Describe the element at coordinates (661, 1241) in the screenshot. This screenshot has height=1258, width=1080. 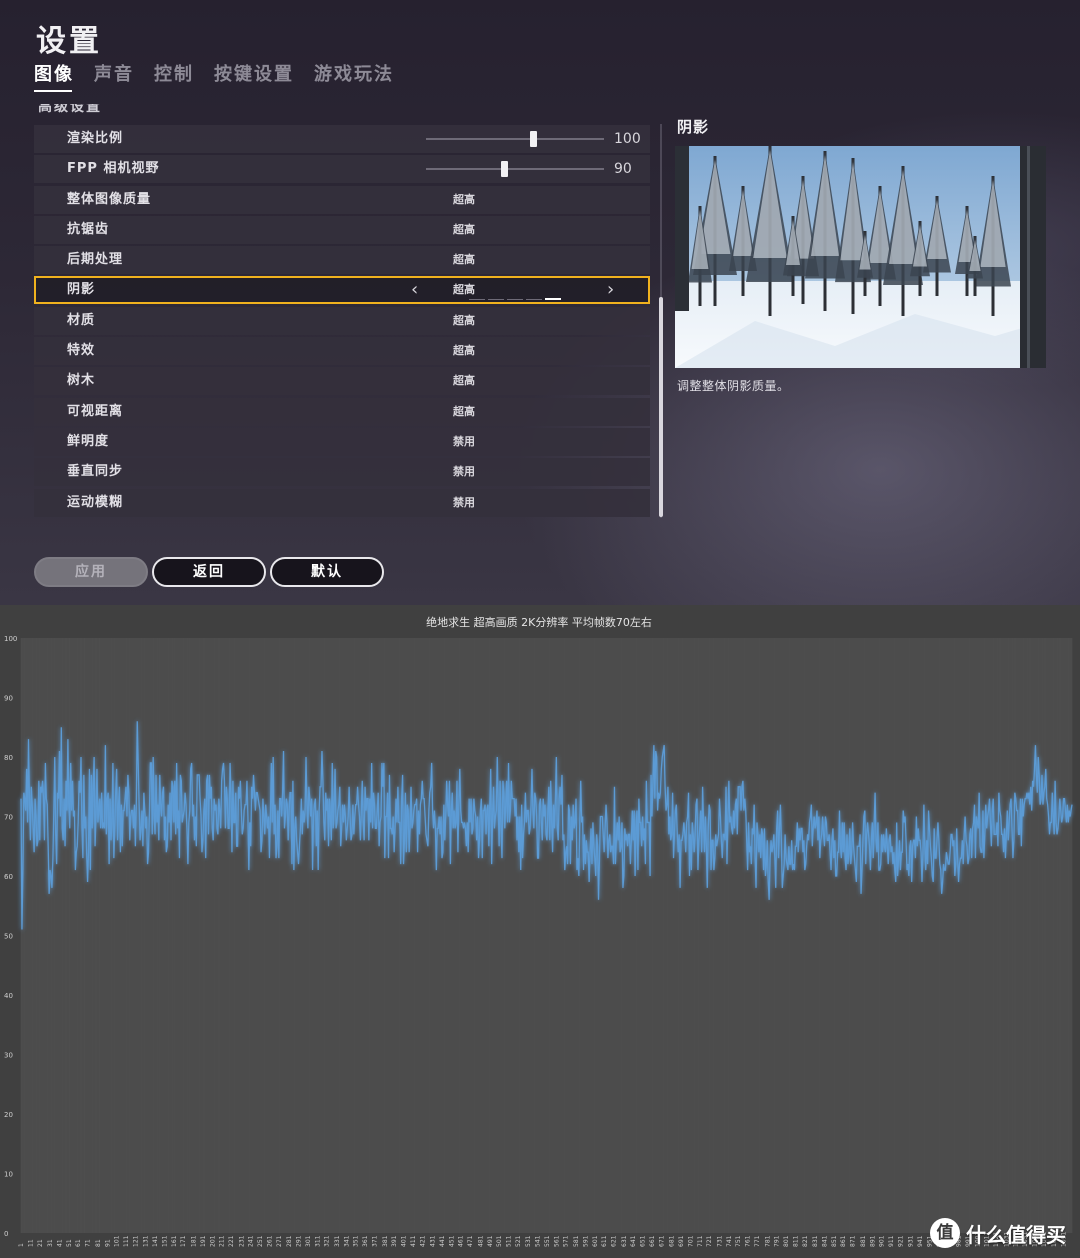
I see `x-tick-label: 671` at that location.